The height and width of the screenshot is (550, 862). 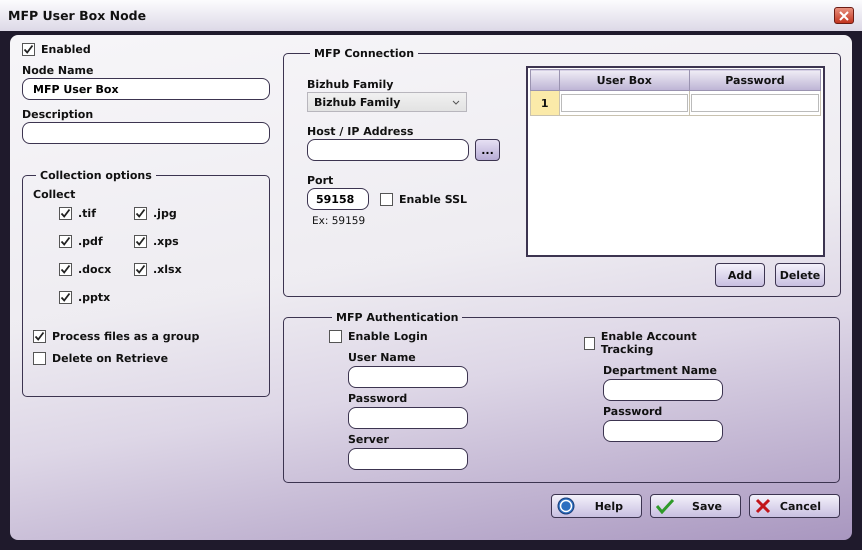 What do you see at coordinates (566, 506) in the screenshot?
I see `help-icon` at bounding box center [566, 506].